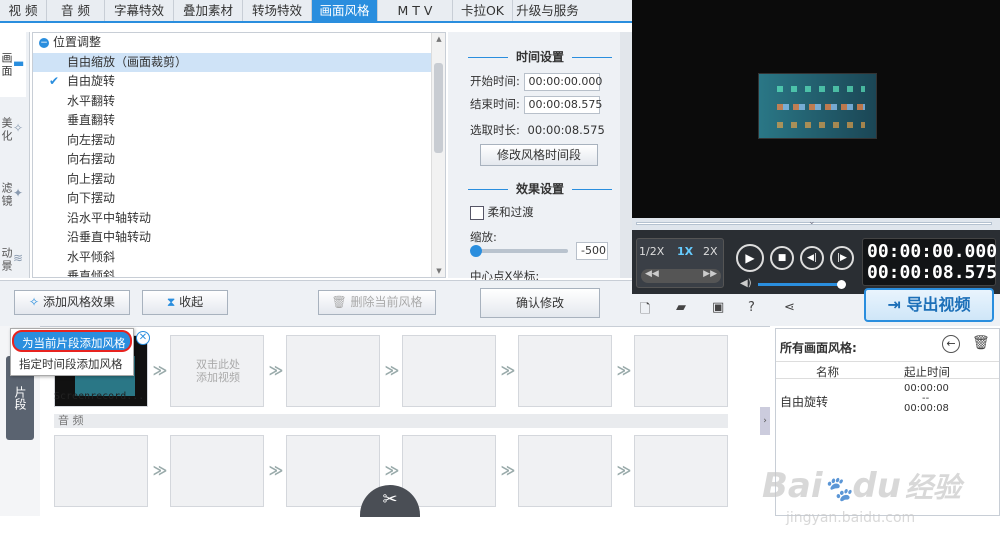 Image resolution: width=1000 pixels, height=554 pixels. What do you see at coordinates (651, 251) in the screenshot?
I see `speed-half-button: 1/2X` at bounding box center [651, 251].